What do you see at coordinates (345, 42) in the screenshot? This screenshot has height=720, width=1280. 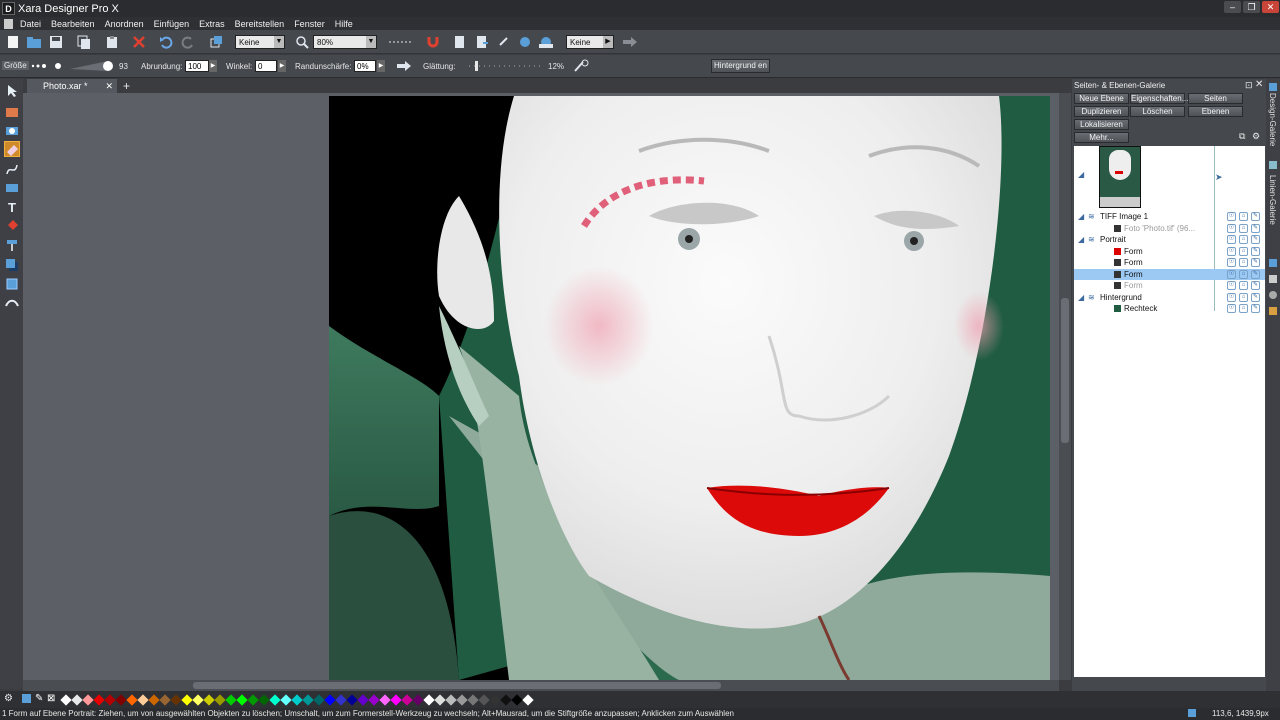 I see `zoom-combo: 80% ▼` at bounding box center [345, 42].